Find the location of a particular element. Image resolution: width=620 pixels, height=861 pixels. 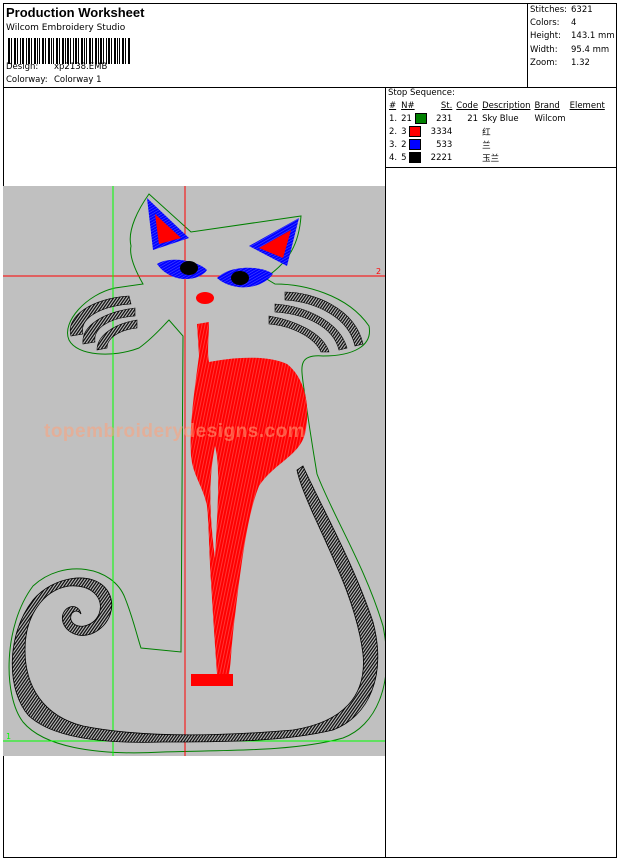

stat-value: 95.4 mm is located at coordinates (590, 49).